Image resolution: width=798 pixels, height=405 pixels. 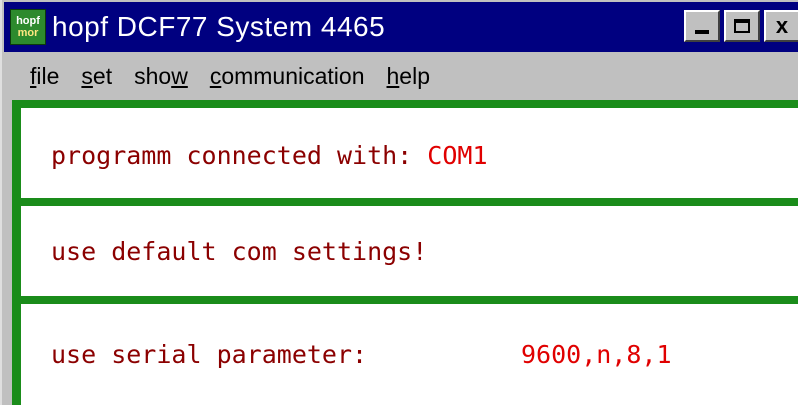 I want to click on window-title: hopf DCF77 System 4465, so click(x=219, y=26).